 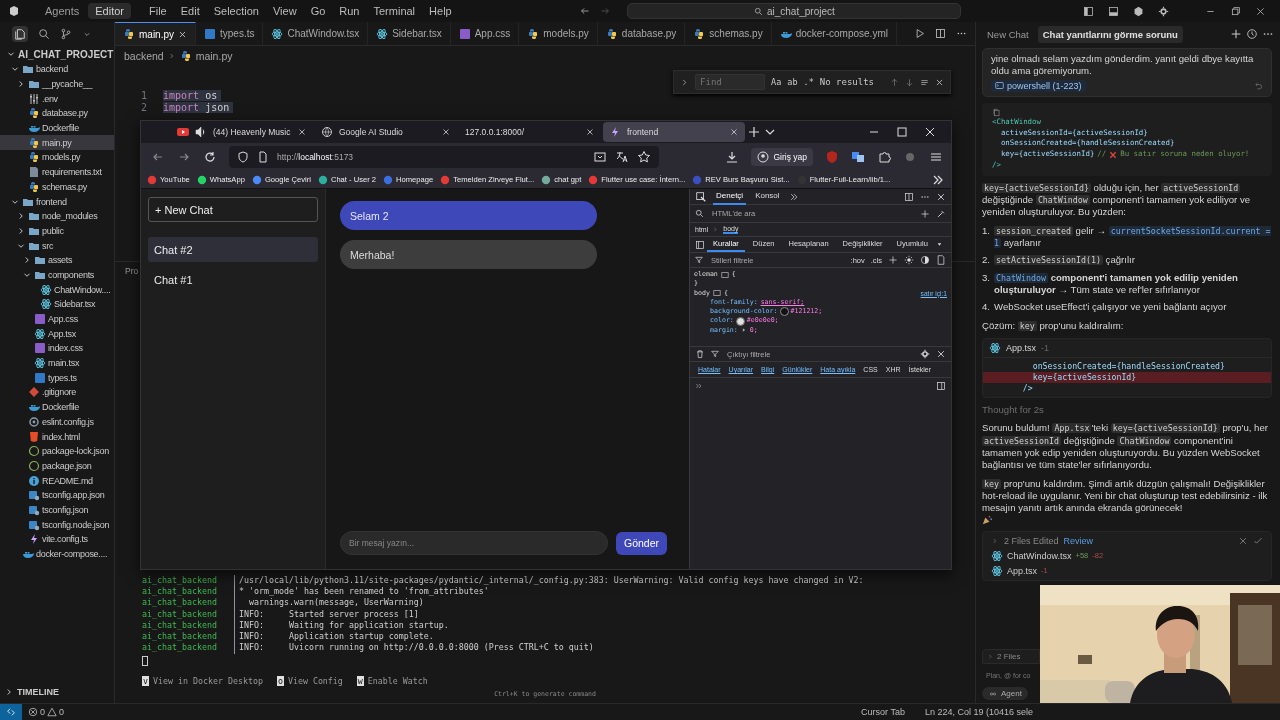 I want to click on thought-label: Thought for 2s, so click(x=1127, y=410).